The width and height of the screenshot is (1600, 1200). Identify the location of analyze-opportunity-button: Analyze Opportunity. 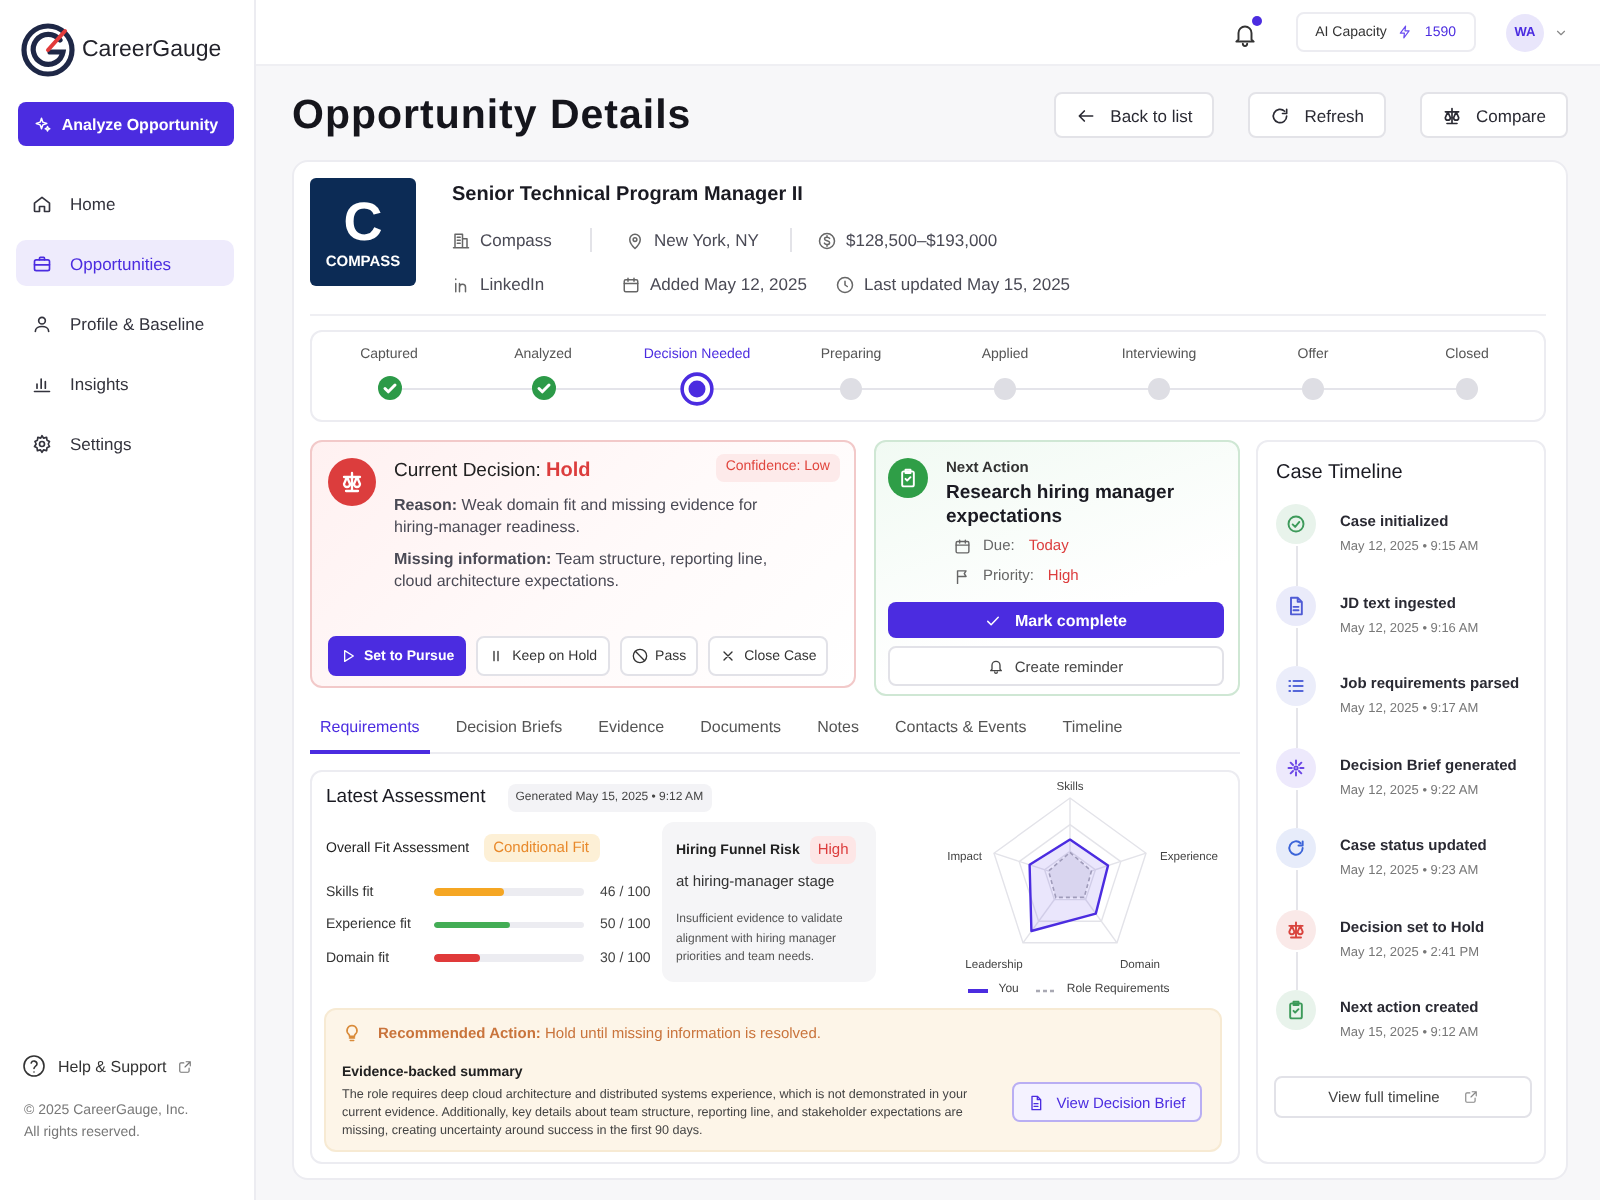
(126, 124).